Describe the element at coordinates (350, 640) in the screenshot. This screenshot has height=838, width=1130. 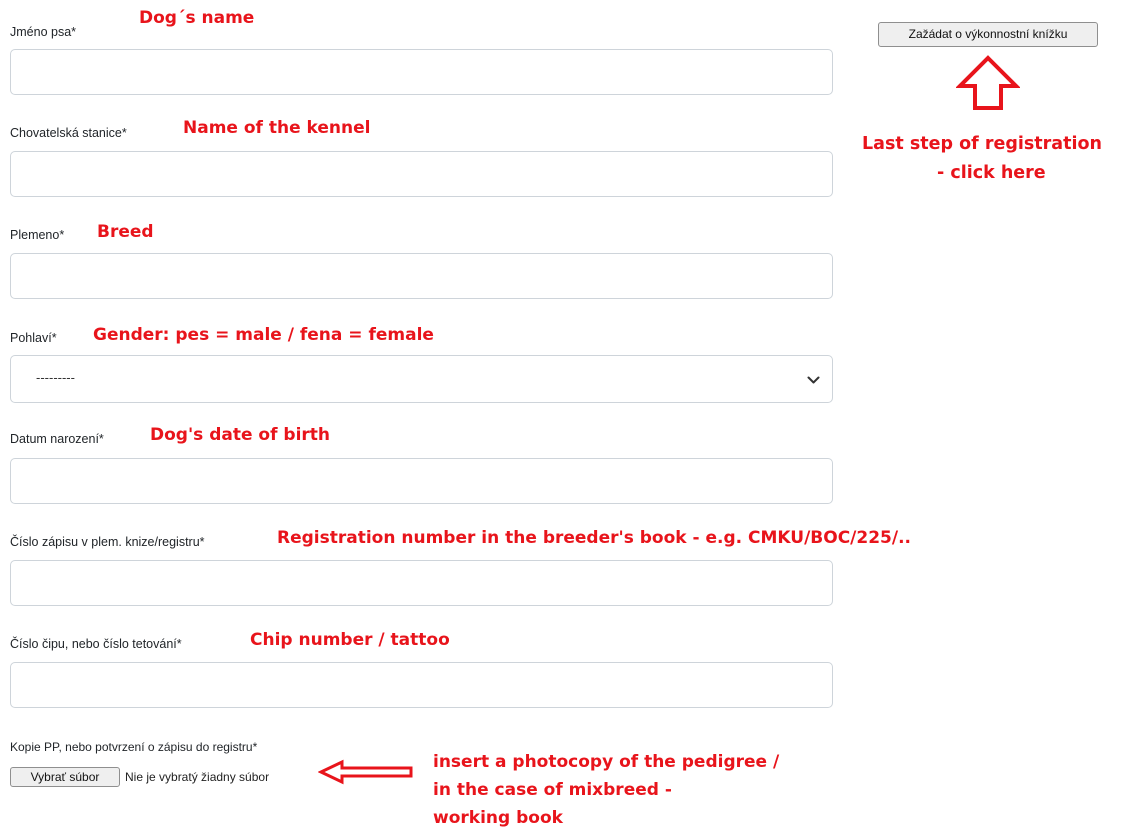
I see `chip-number-annotation: Chip number / tattoo` at that location.